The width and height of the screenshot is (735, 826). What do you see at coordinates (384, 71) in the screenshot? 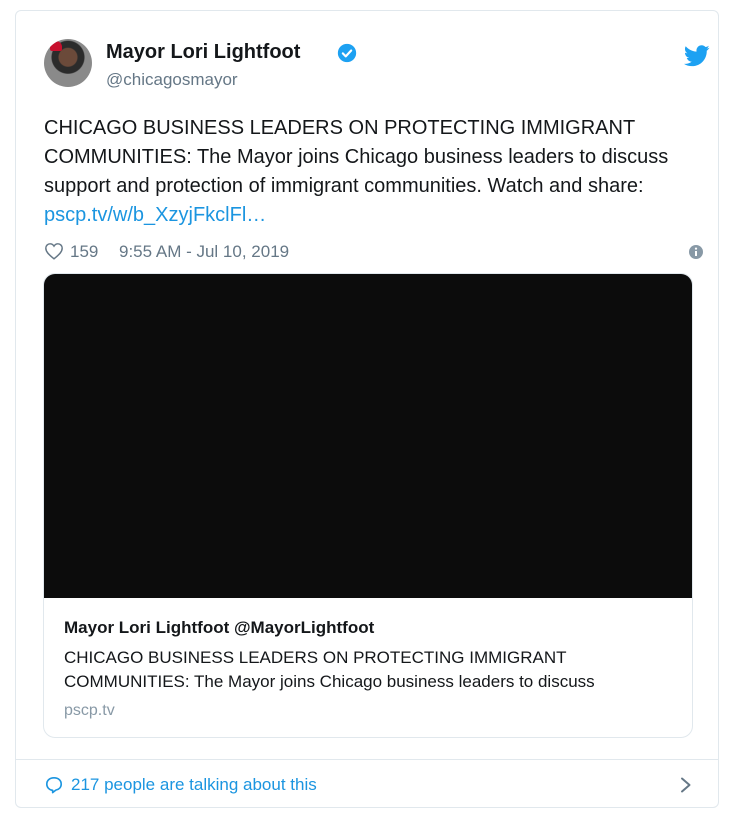
I see `tweet-header: Mayor Lori Lightfoot @chicagosmayor` at bounding box center [384, 71].